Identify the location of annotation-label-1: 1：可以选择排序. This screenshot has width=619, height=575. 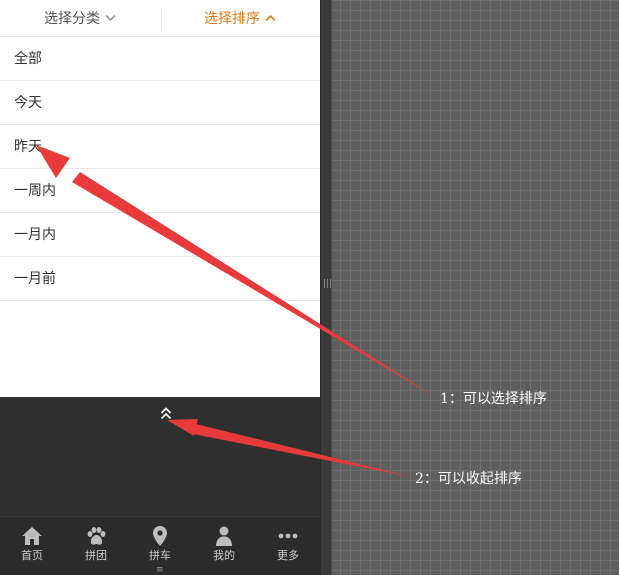
(493, 399).